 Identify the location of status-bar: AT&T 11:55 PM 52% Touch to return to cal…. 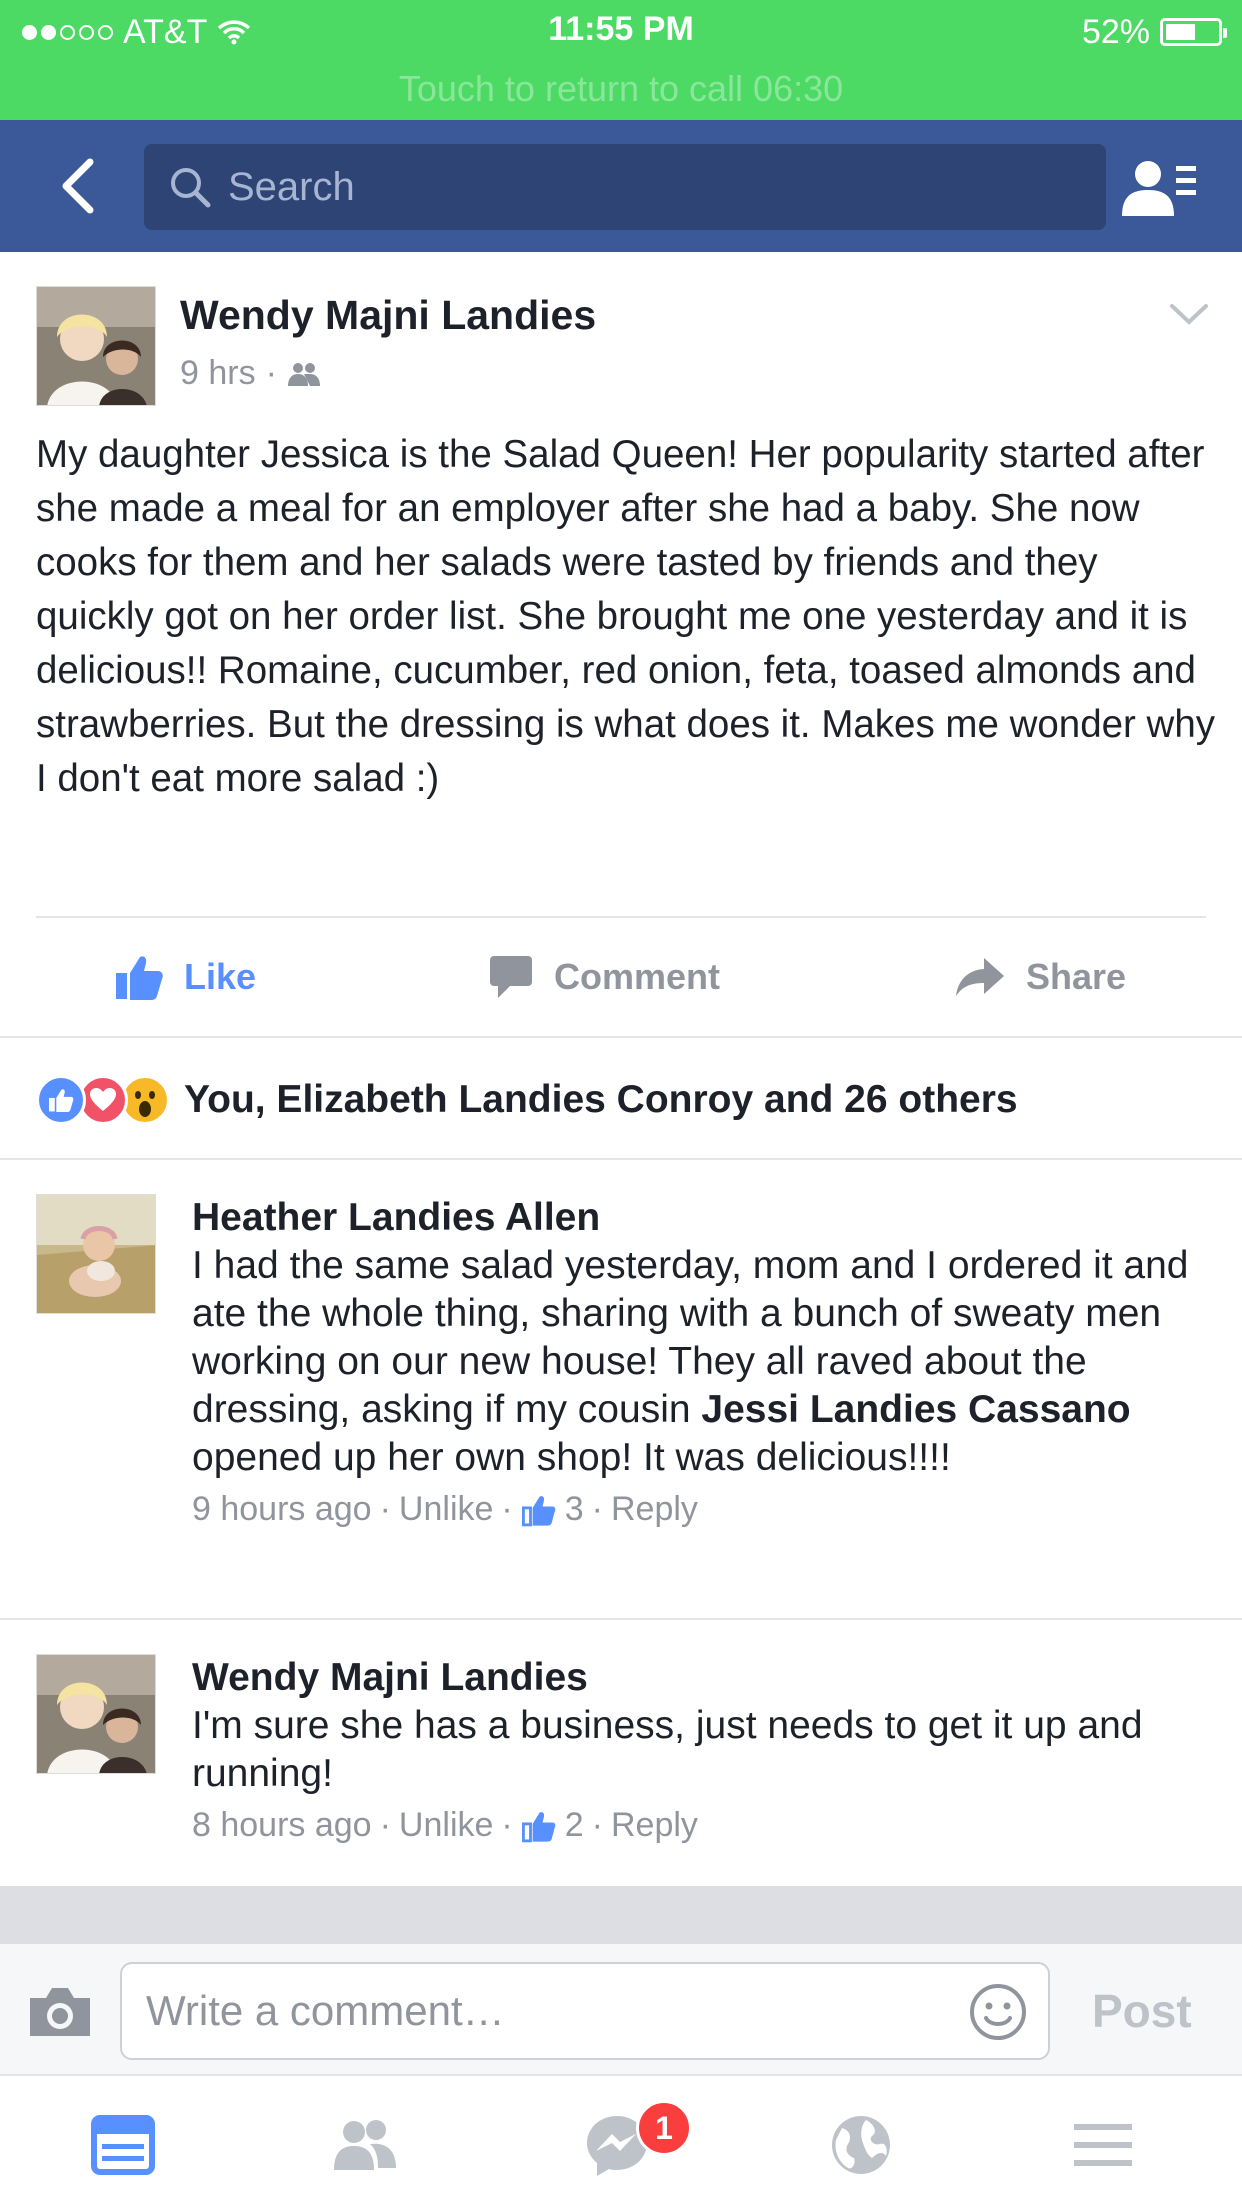
(621, 60).